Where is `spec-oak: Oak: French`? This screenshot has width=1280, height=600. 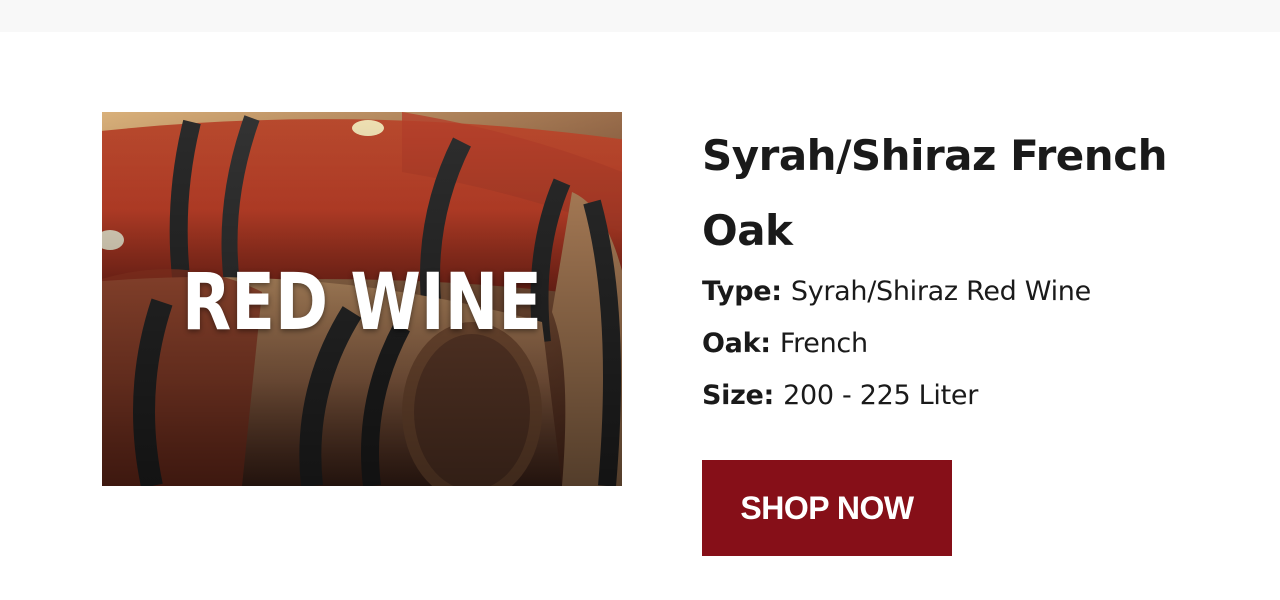 spec-oak: Oak: French is located at coordinates (962, 344).